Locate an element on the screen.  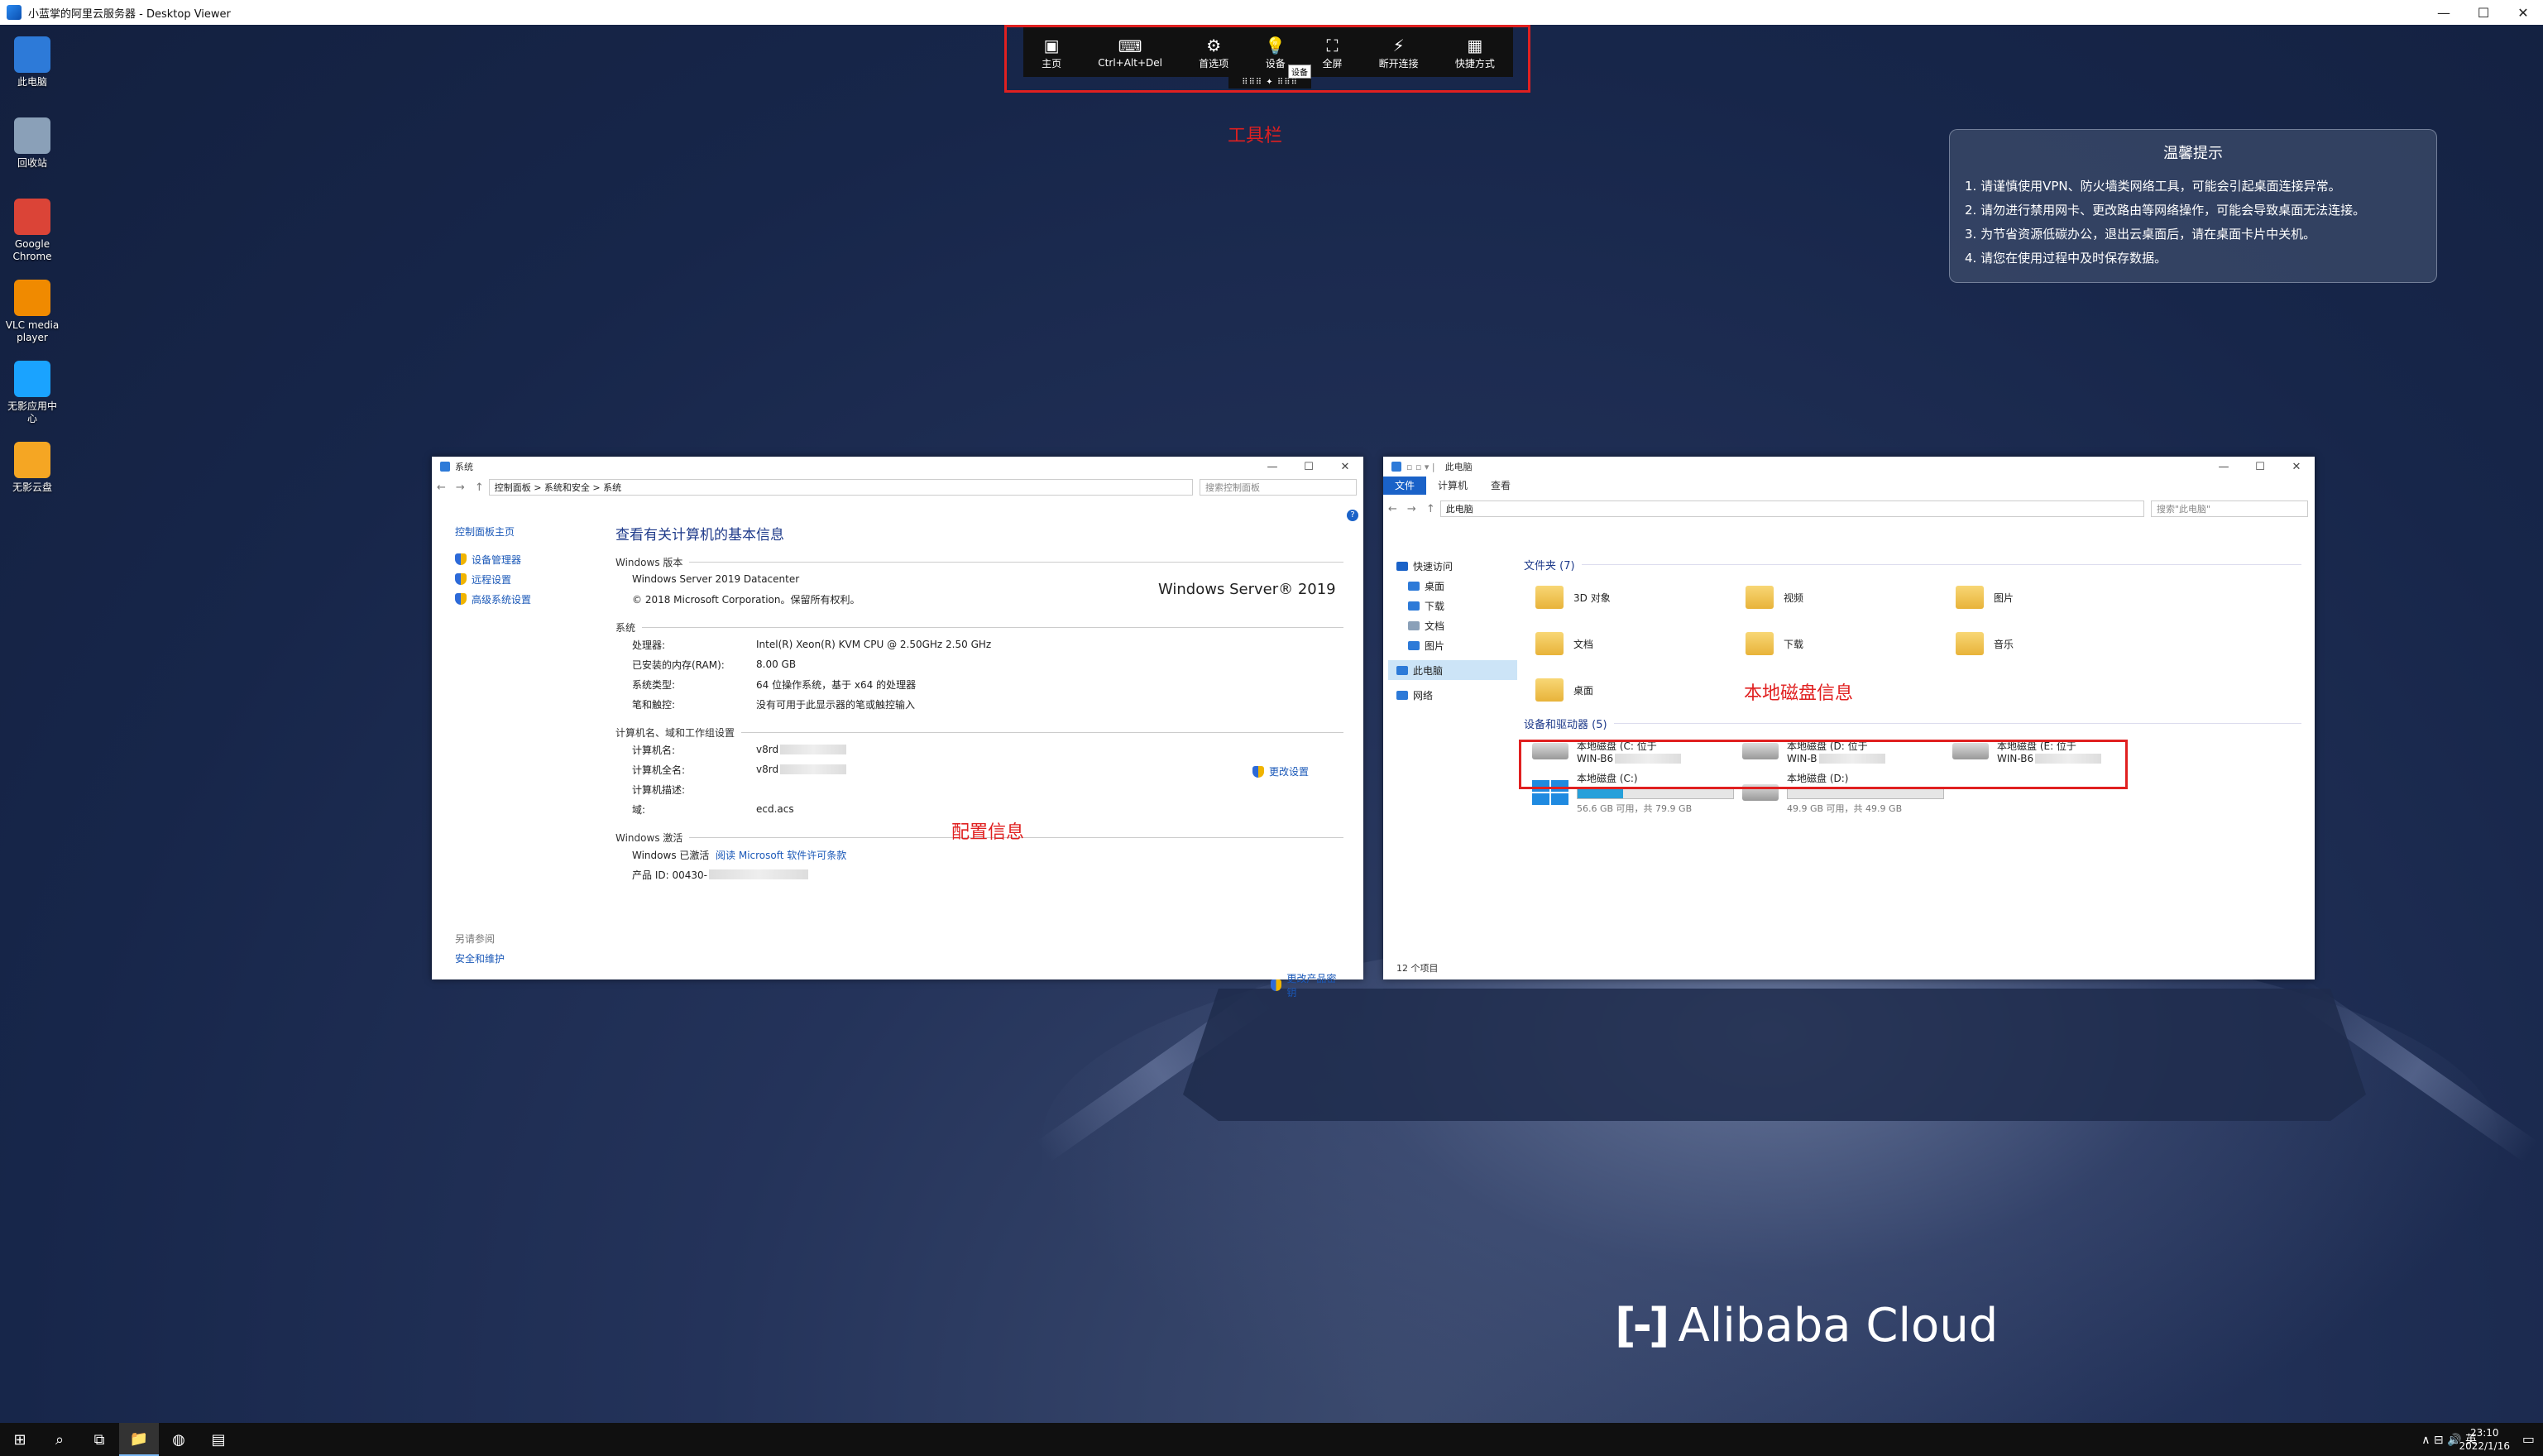
folders-group-header: 文件夹 (7) is located at coordinates (1912, 564).